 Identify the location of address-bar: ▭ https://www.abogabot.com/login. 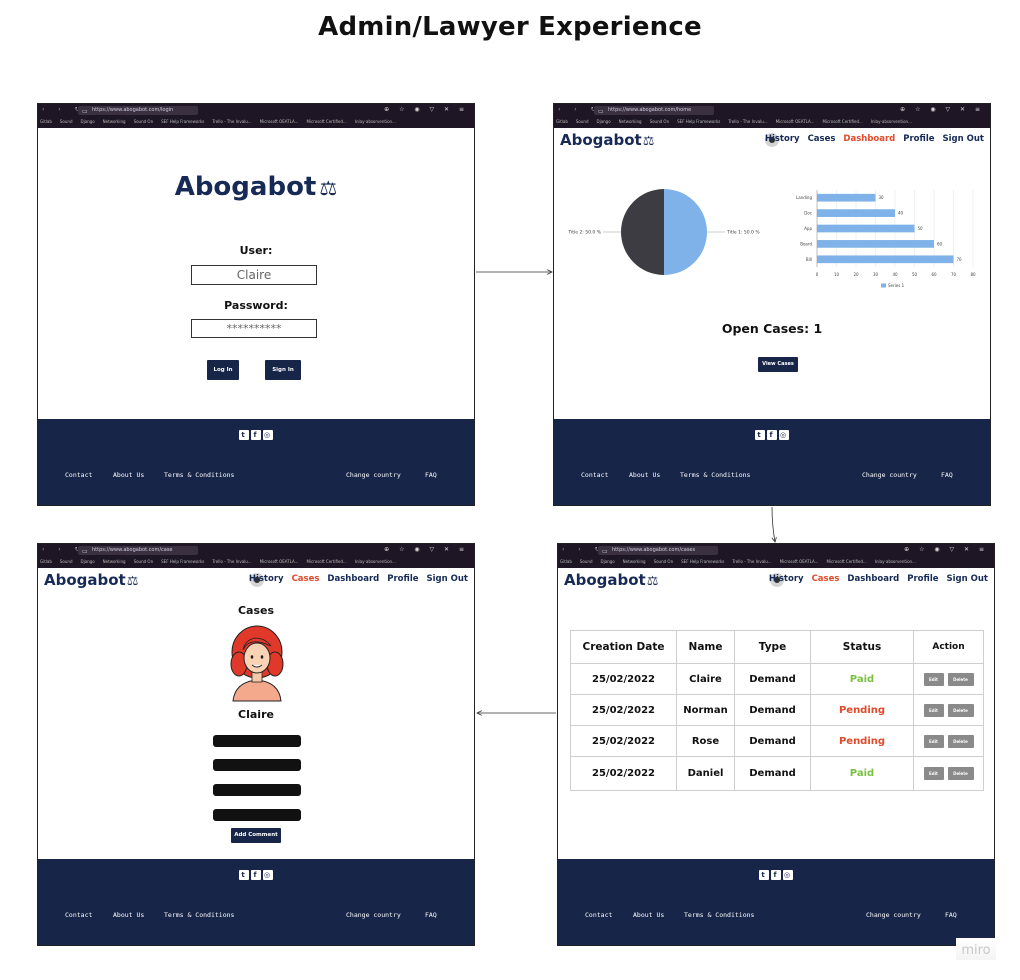
(138, 110).